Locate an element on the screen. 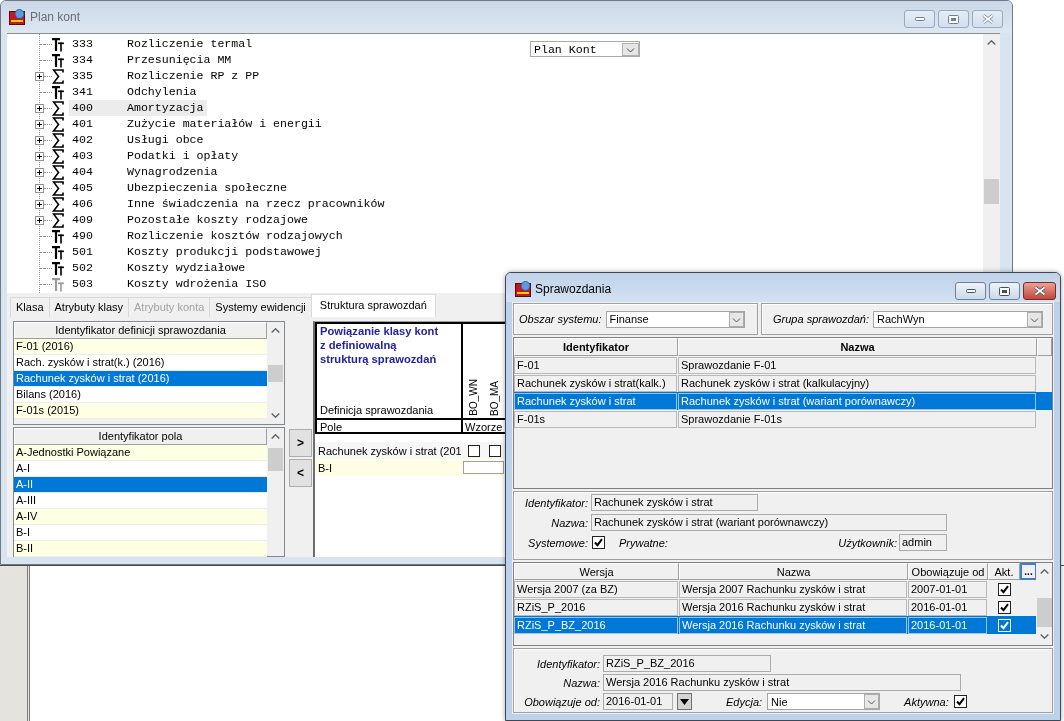 Image resolution: width=1064 pixels, height=721 pixels. table-row: F-01 Sprawozdanie F-01 is located at coordinates (783, 365).